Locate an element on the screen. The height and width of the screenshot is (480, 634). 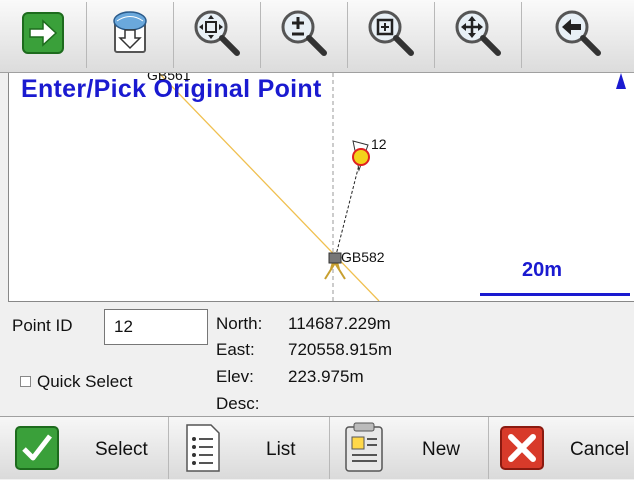
point-label-12: 12 is located at coordinates (379, 144).